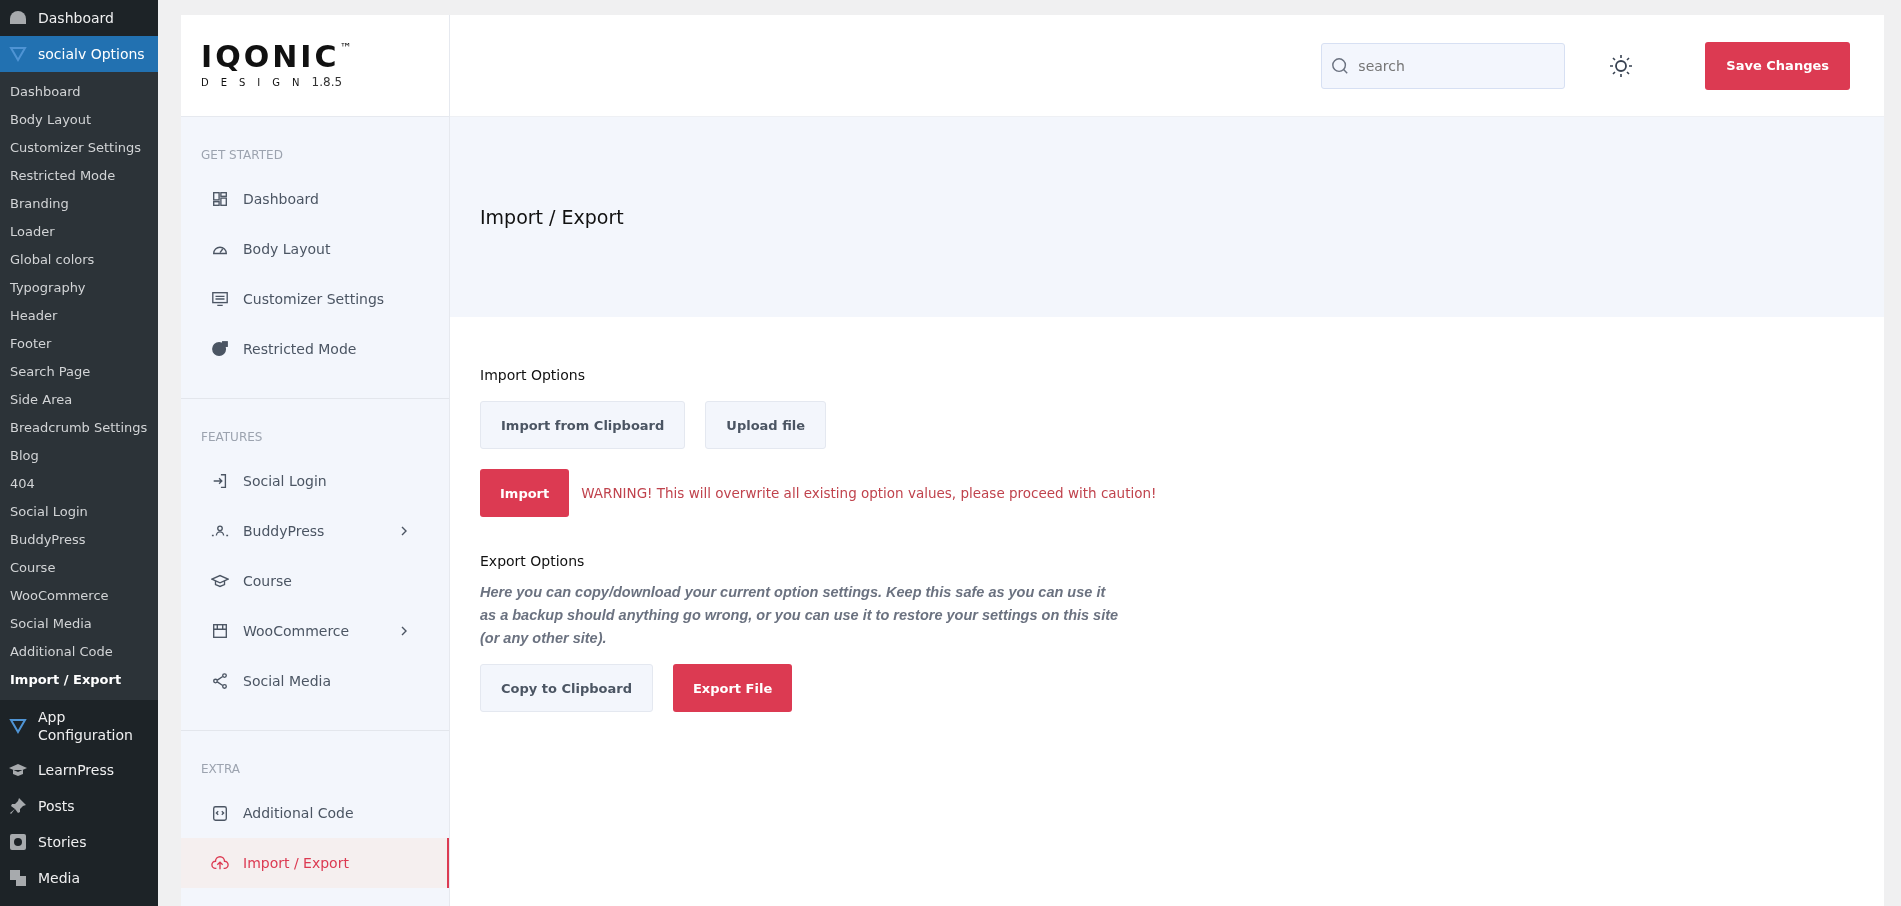 This screenshot has width=1901, height=906. Describe the element at coordinates (79, 372) in the screenshot. I see `admin-submenu-item: Search Page` at that location.